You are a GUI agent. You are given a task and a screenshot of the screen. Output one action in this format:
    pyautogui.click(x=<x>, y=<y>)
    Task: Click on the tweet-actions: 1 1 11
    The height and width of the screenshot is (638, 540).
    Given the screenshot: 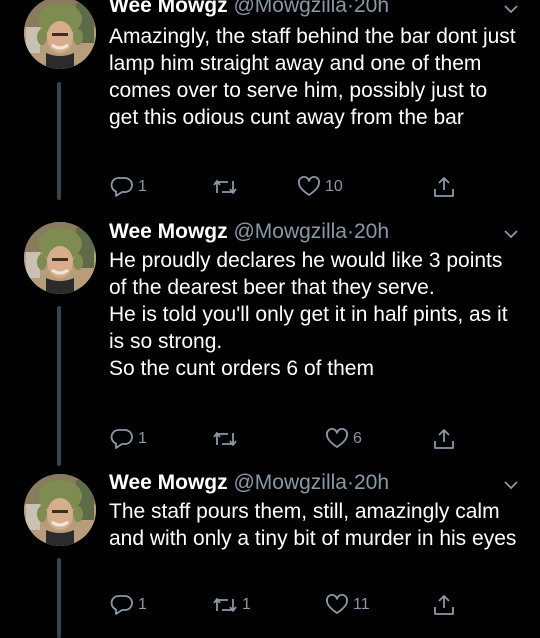 What is the action you would take?
    pyautogui.click(x=309, y=607)
    